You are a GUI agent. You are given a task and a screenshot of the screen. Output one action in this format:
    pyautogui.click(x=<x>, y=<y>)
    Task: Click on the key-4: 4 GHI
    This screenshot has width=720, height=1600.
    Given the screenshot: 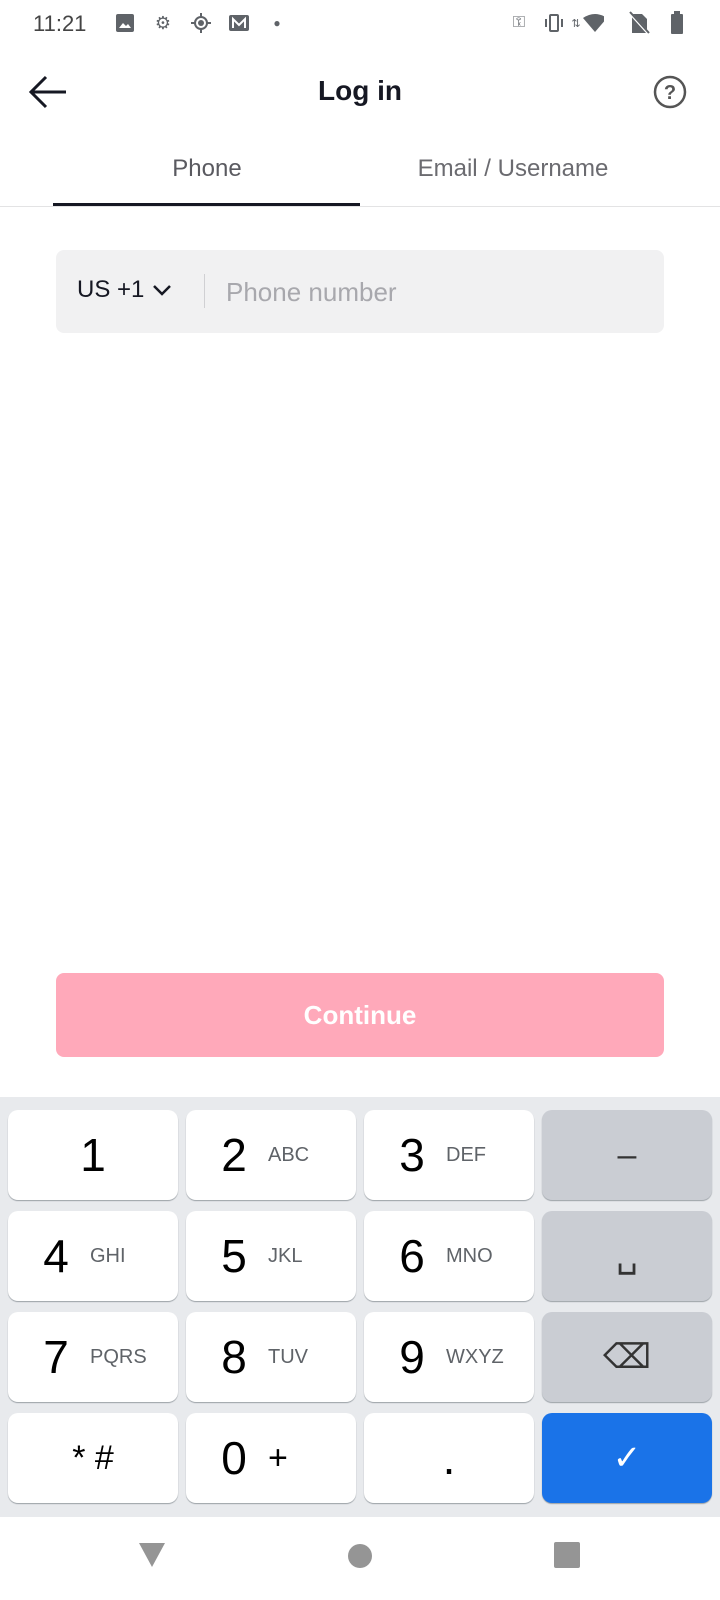 What is the action you would take?
    pyautogui.click(x=93, y=1256)
    